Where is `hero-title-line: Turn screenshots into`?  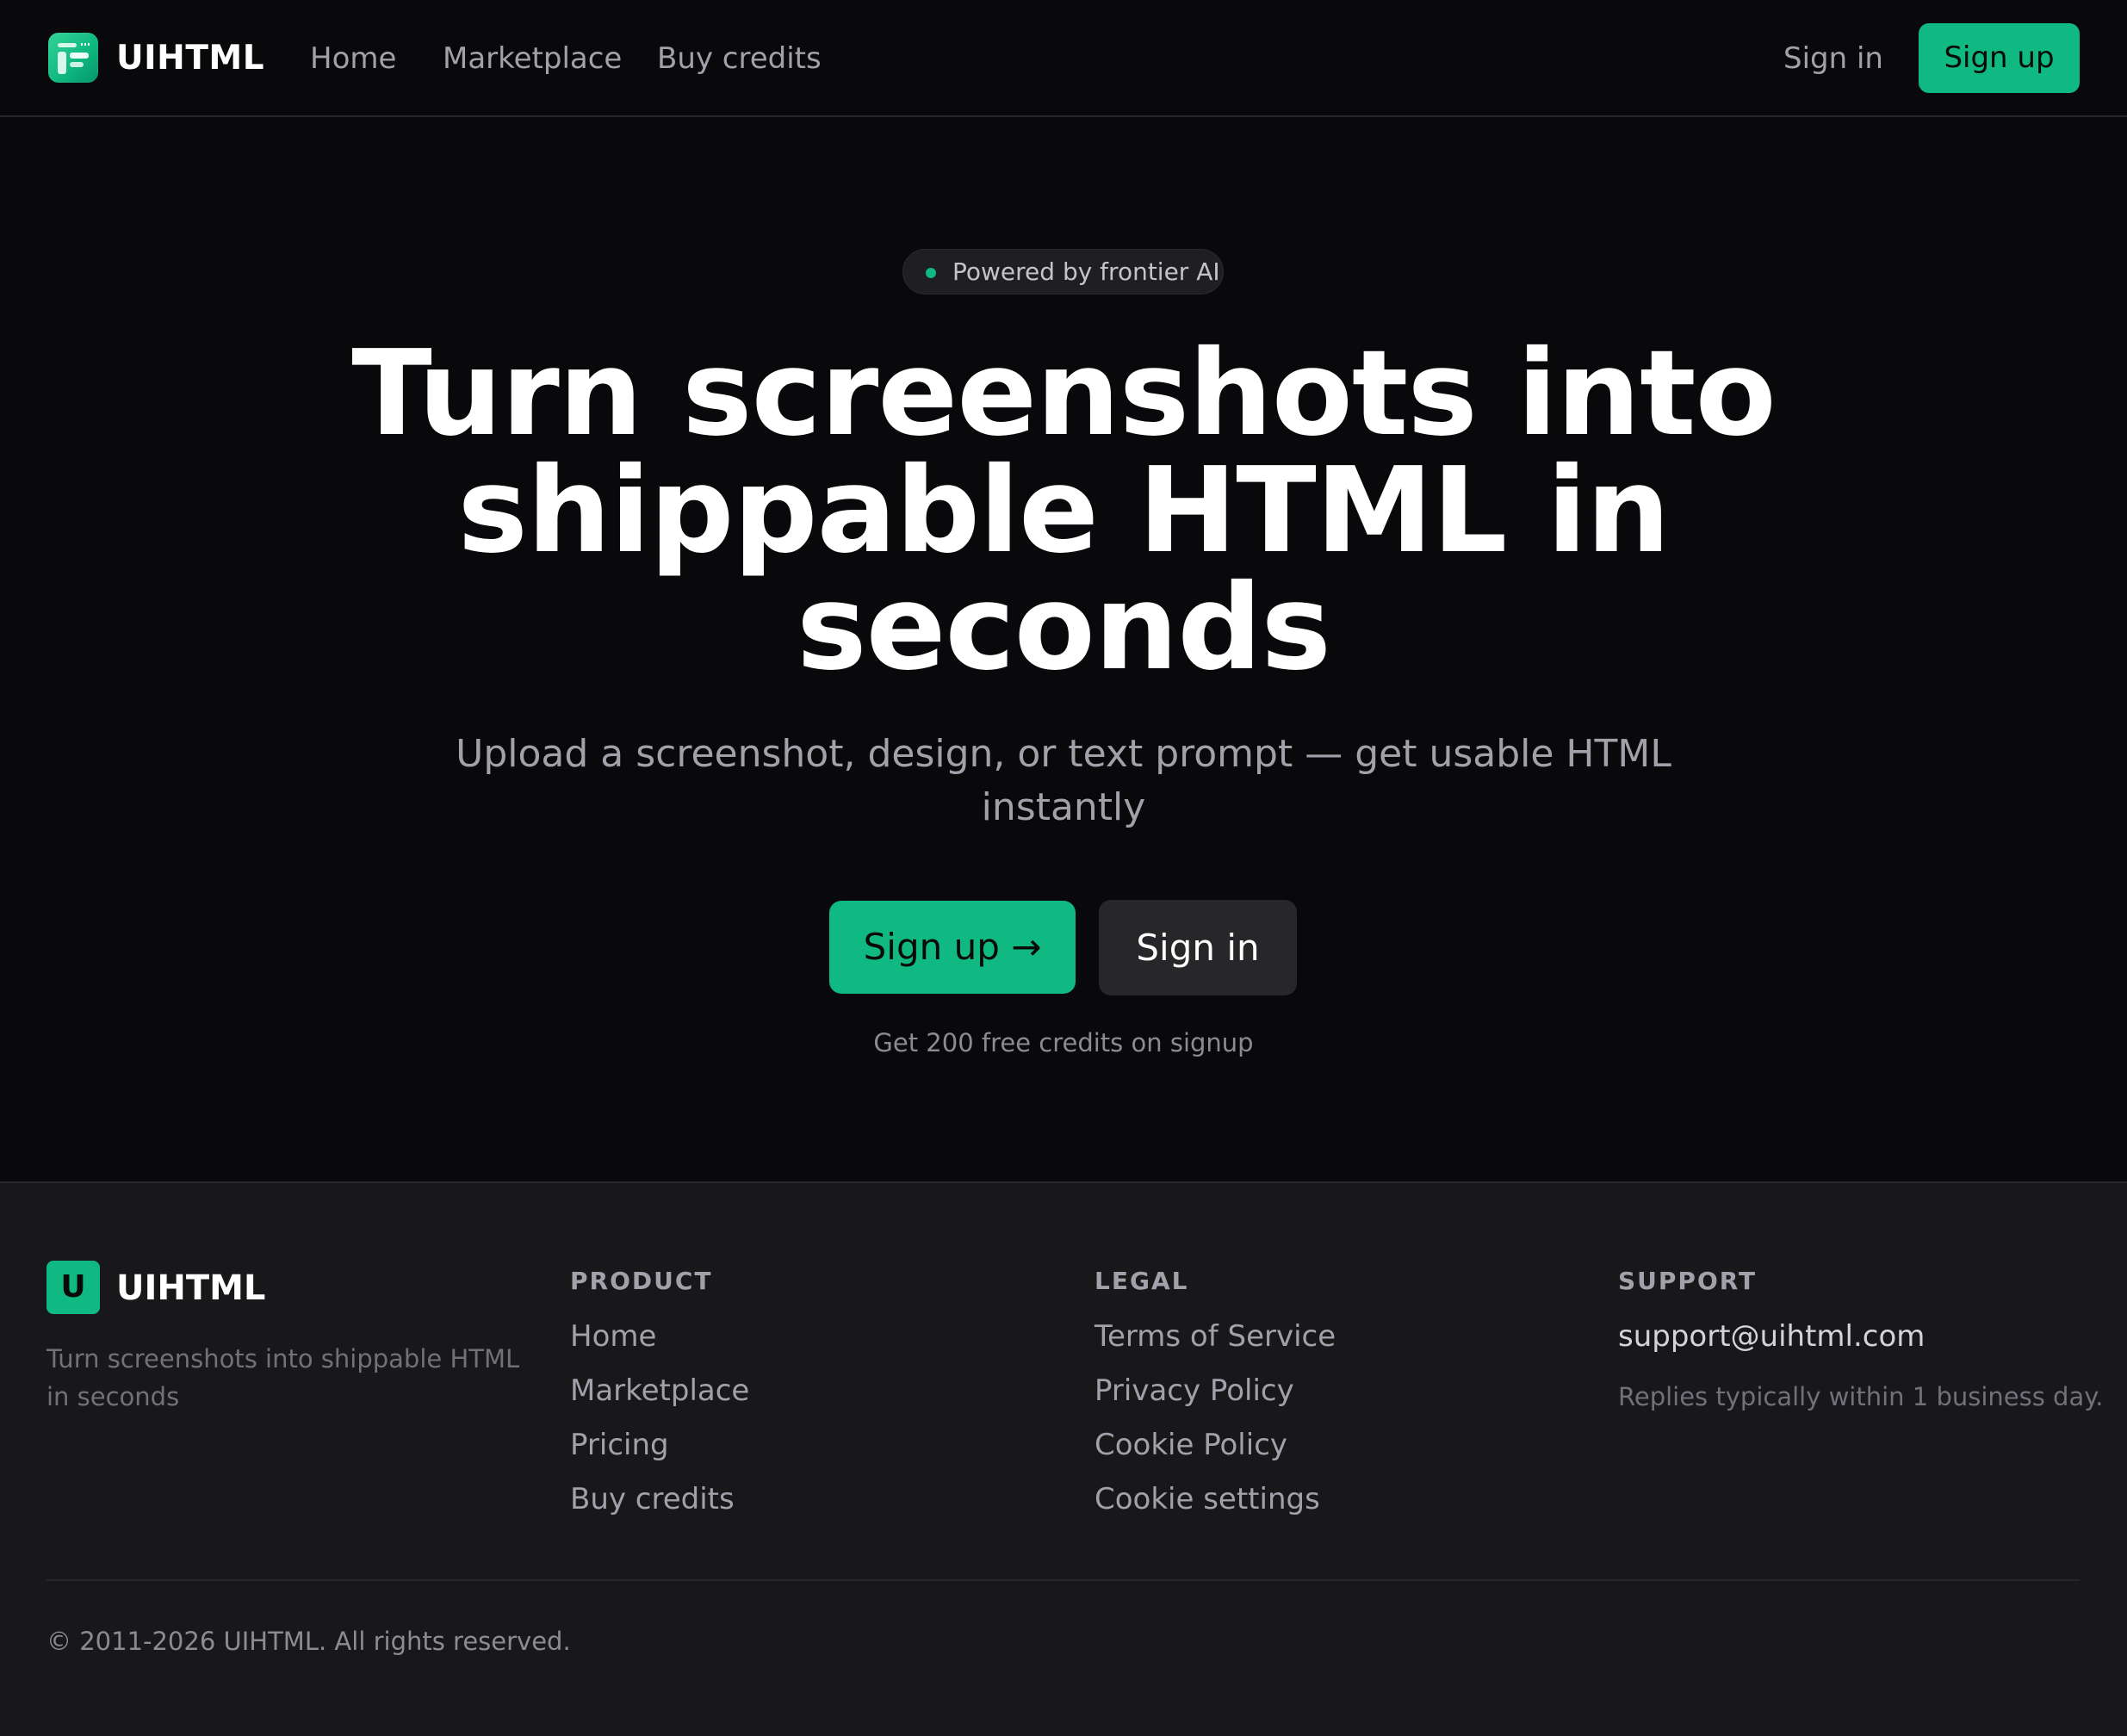 hero-title-line: Turn screenshots into is located at coordinates (1063, 394).